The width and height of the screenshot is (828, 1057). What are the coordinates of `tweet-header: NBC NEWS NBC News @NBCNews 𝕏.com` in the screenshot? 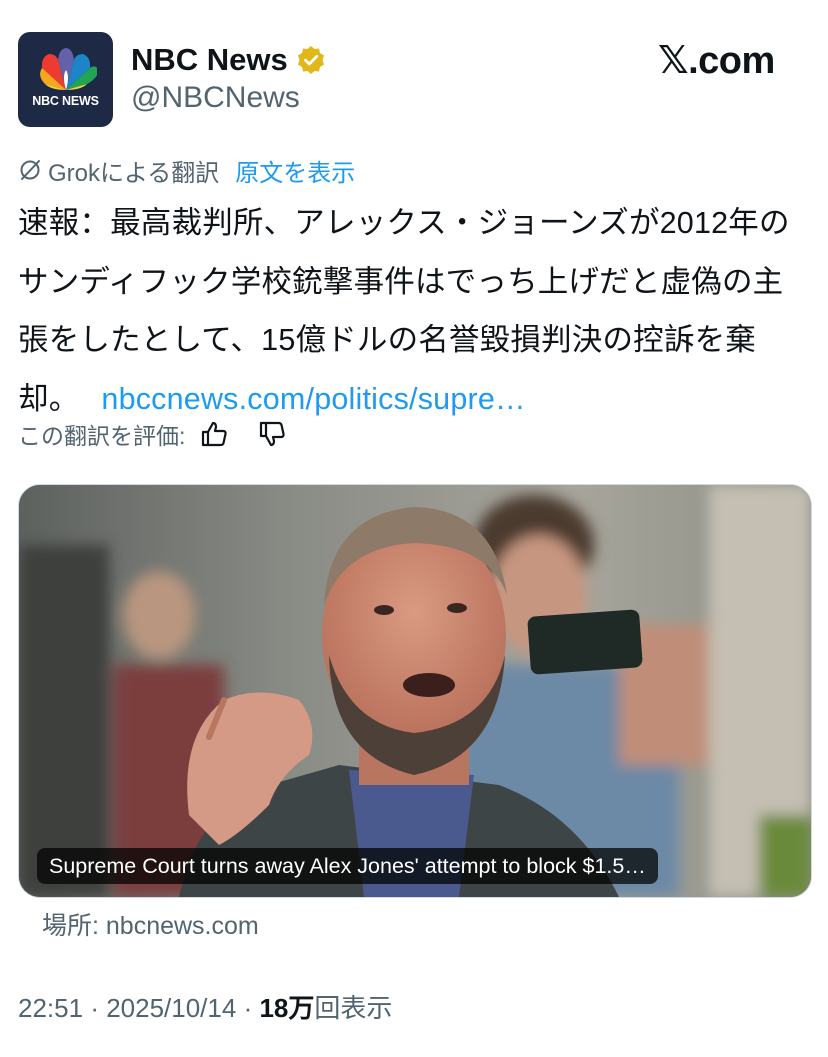 It's located at (414, 80).